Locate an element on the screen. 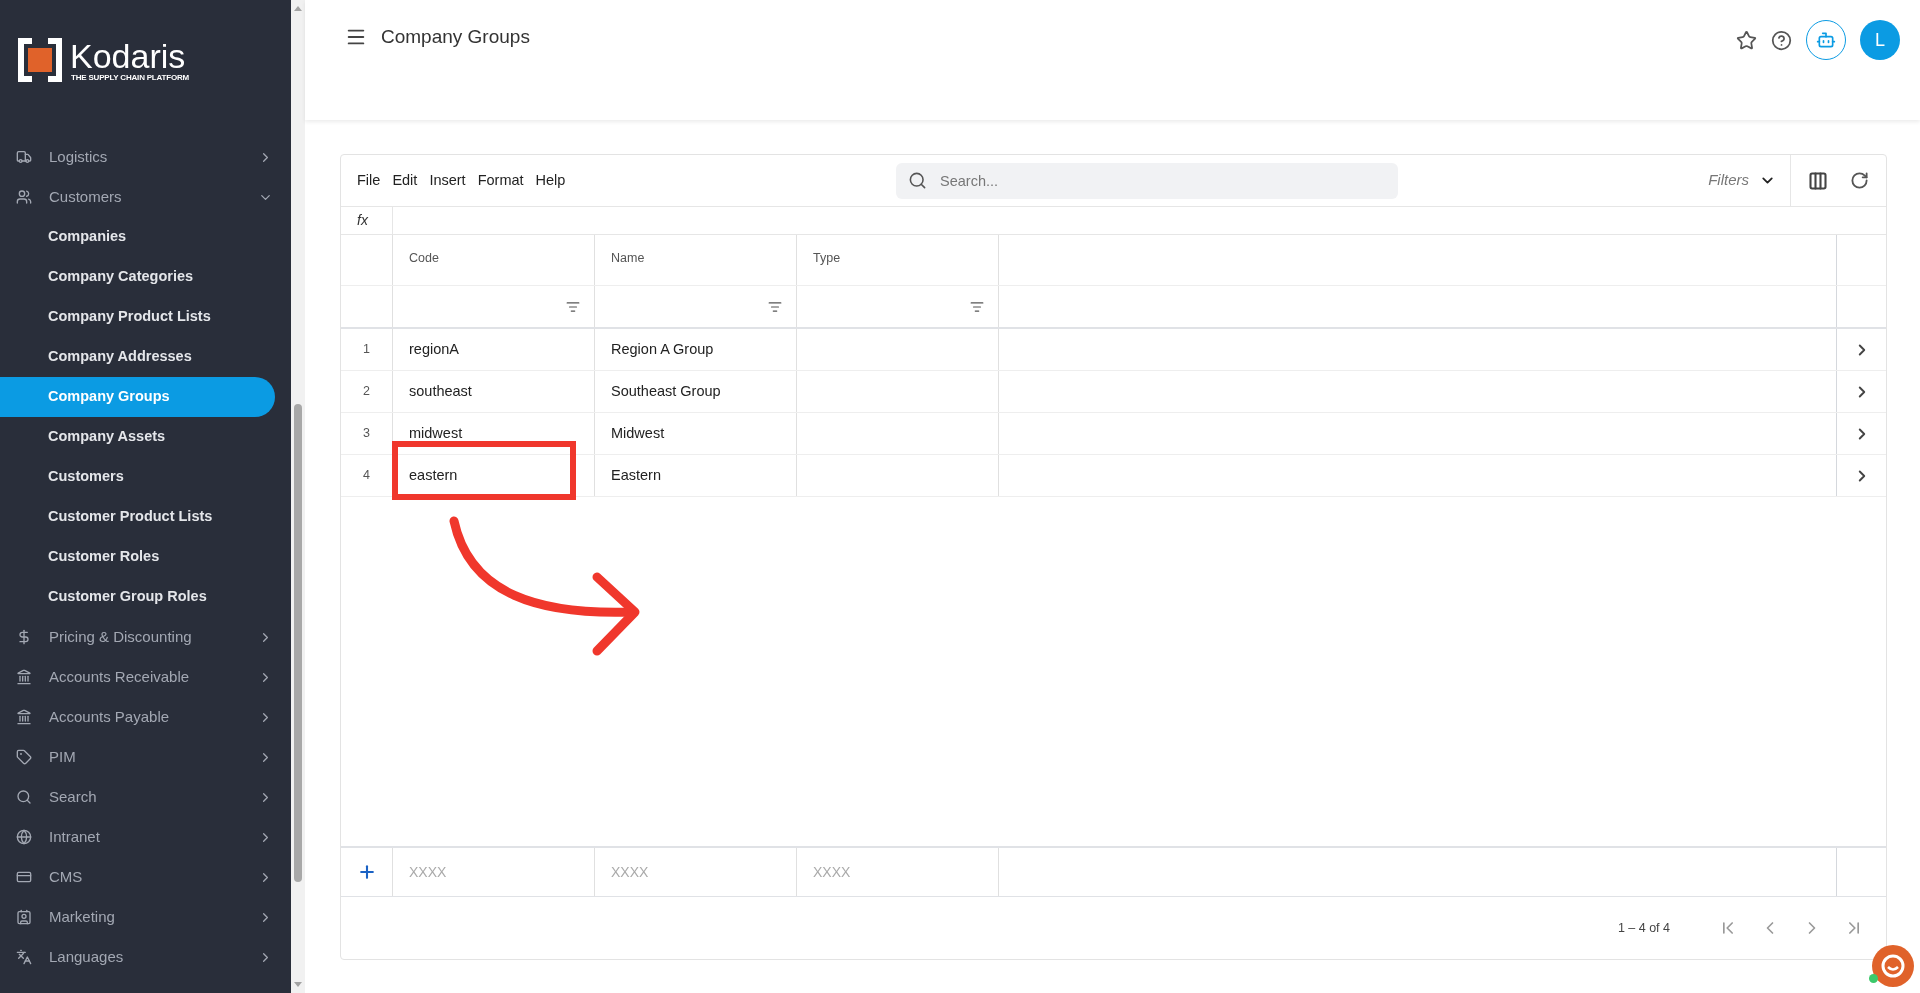 Image resolution: width=1920 pixels, height=993 pixels. sidebar-item: Intranet is located at coordinates (145, 837).